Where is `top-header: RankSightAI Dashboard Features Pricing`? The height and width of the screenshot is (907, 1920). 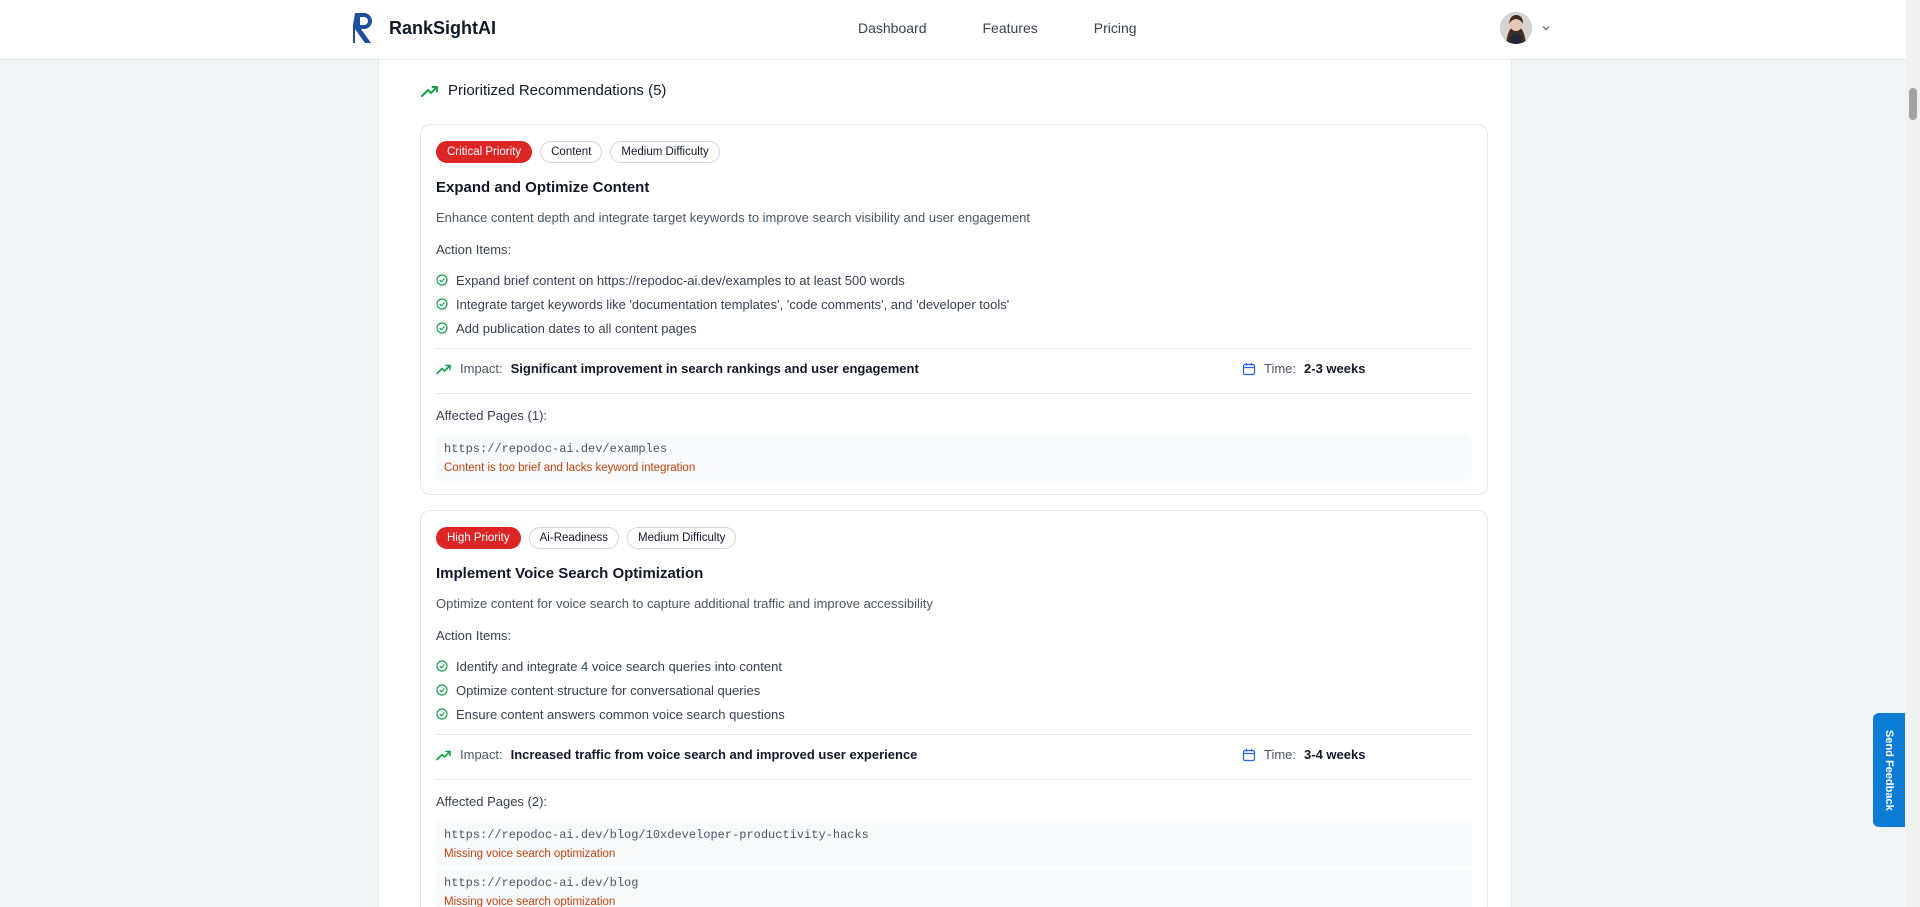 top-header: RankSightAI Dashboard Features Pricing is located at coordinates (953, 30).